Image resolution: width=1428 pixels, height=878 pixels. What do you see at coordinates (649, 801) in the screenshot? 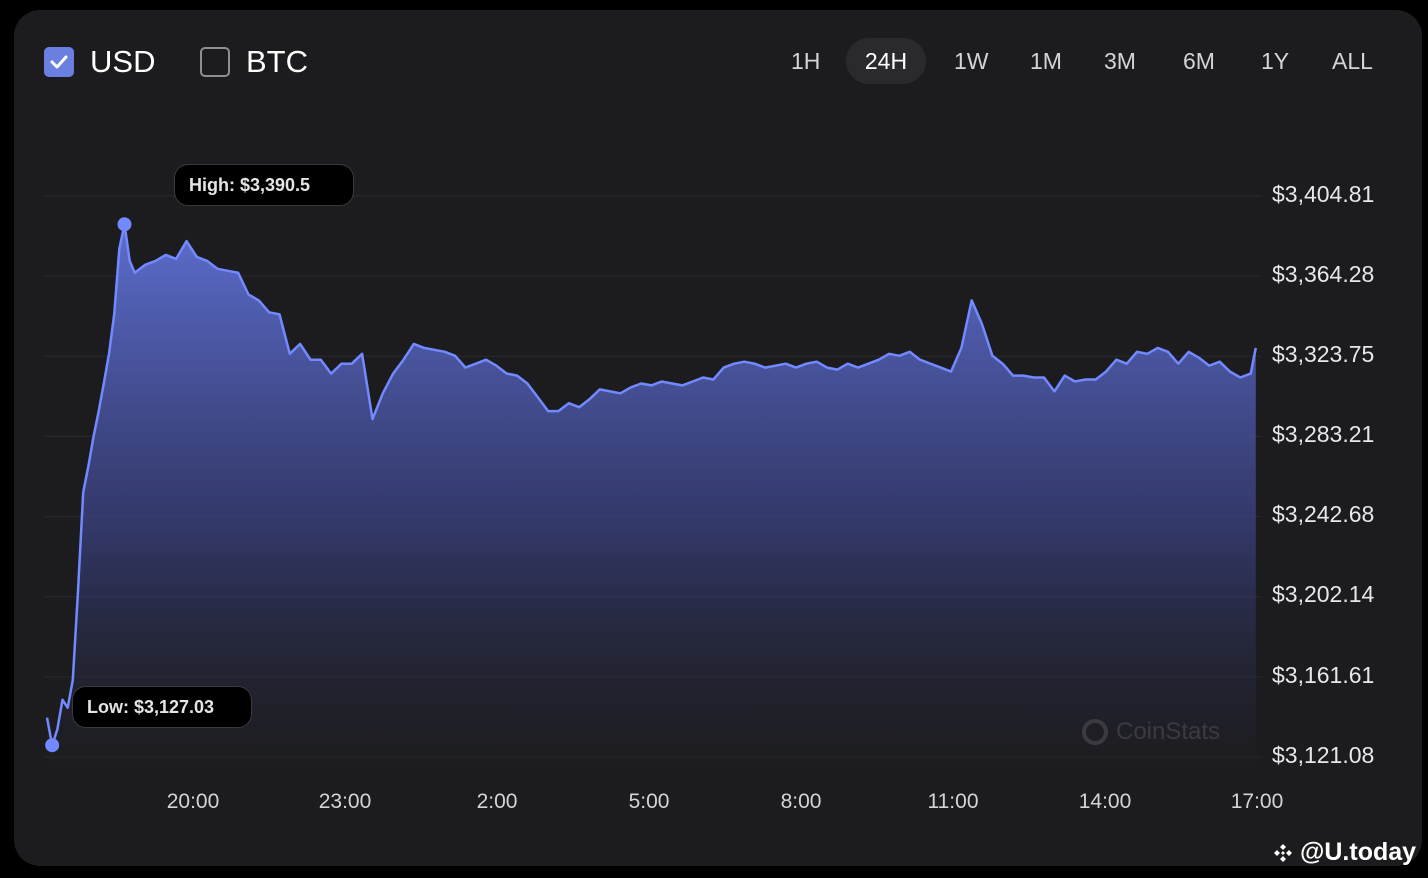
I see `x-tick-label: 5:00` at bounding box center [649, 801].